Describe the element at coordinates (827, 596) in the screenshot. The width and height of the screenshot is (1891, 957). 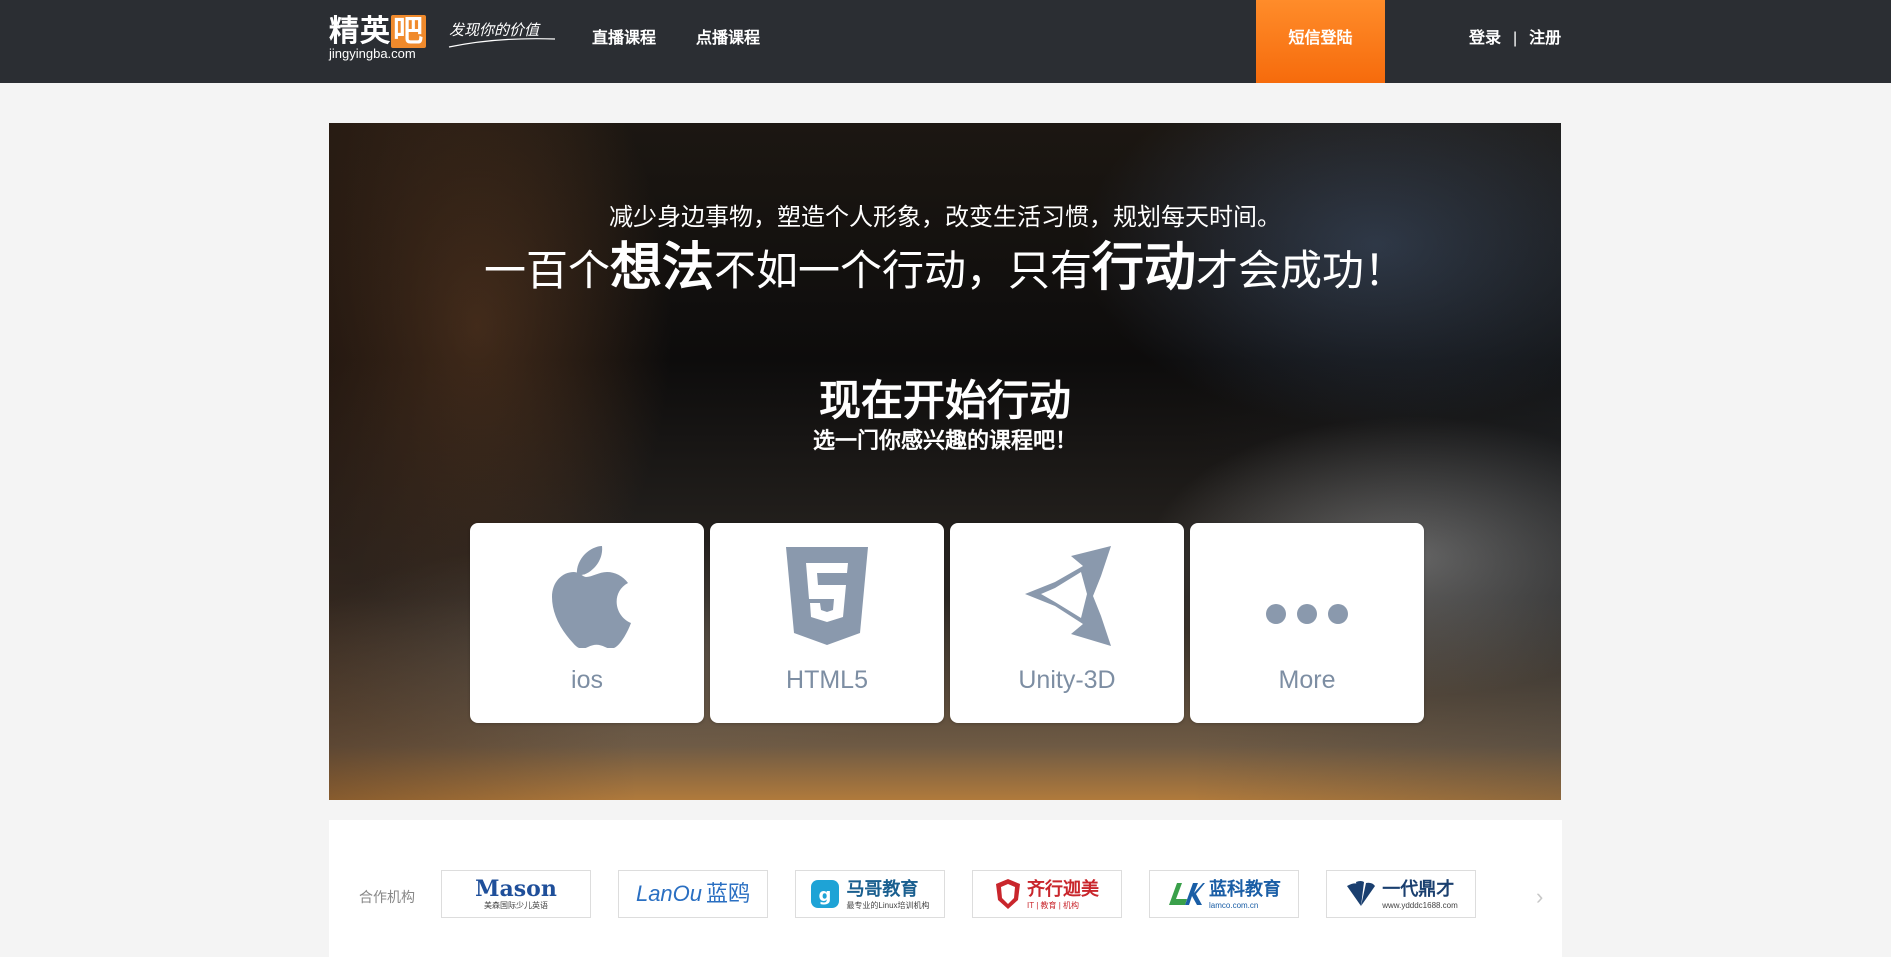
I see `html5-icon` at that location.